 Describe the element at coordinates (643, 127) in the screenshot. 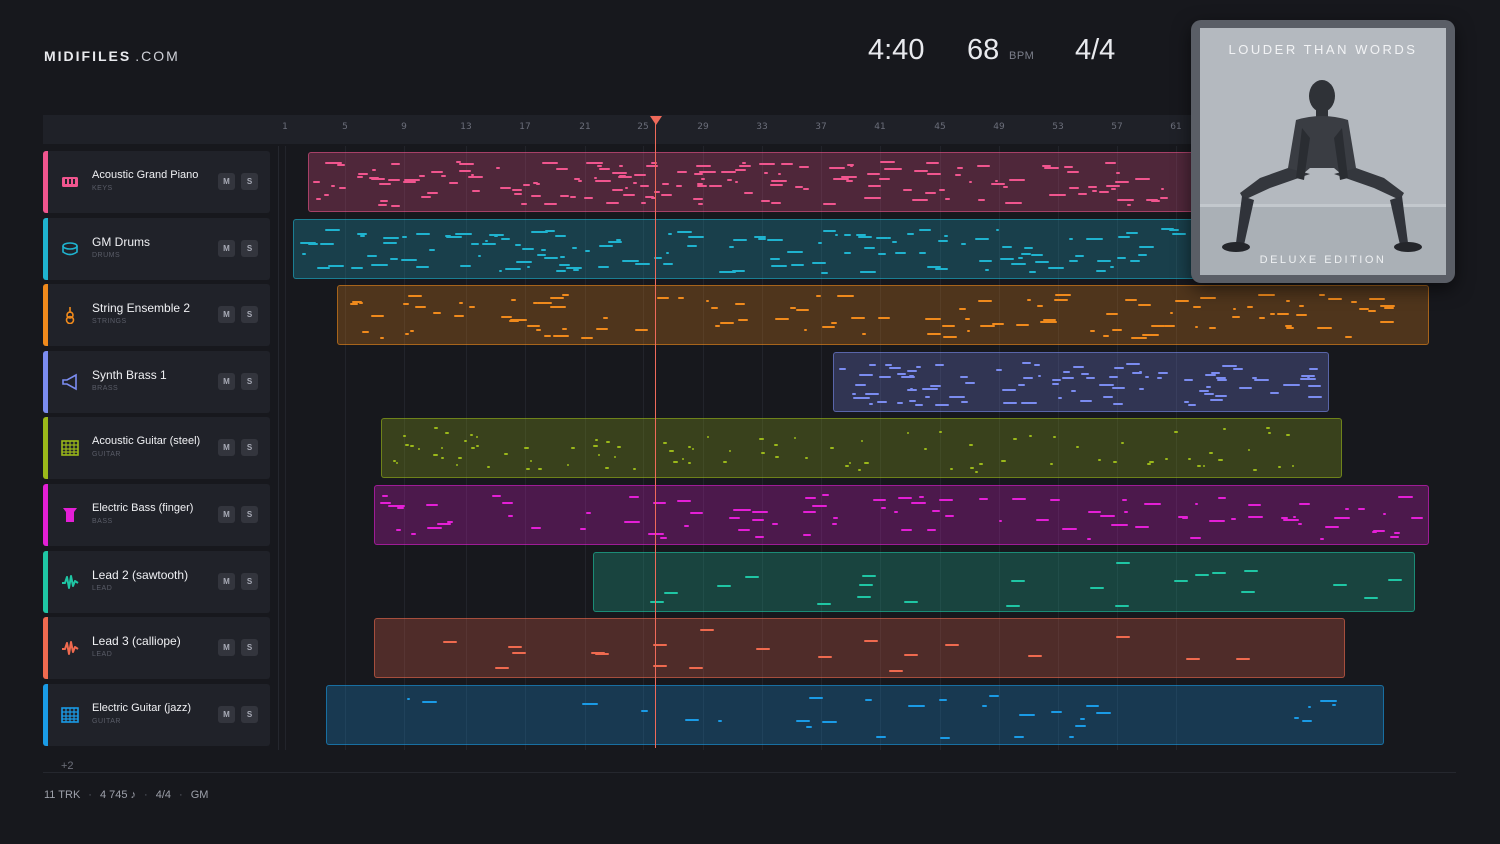

I see `ruler-tick-label: 25` at that location.